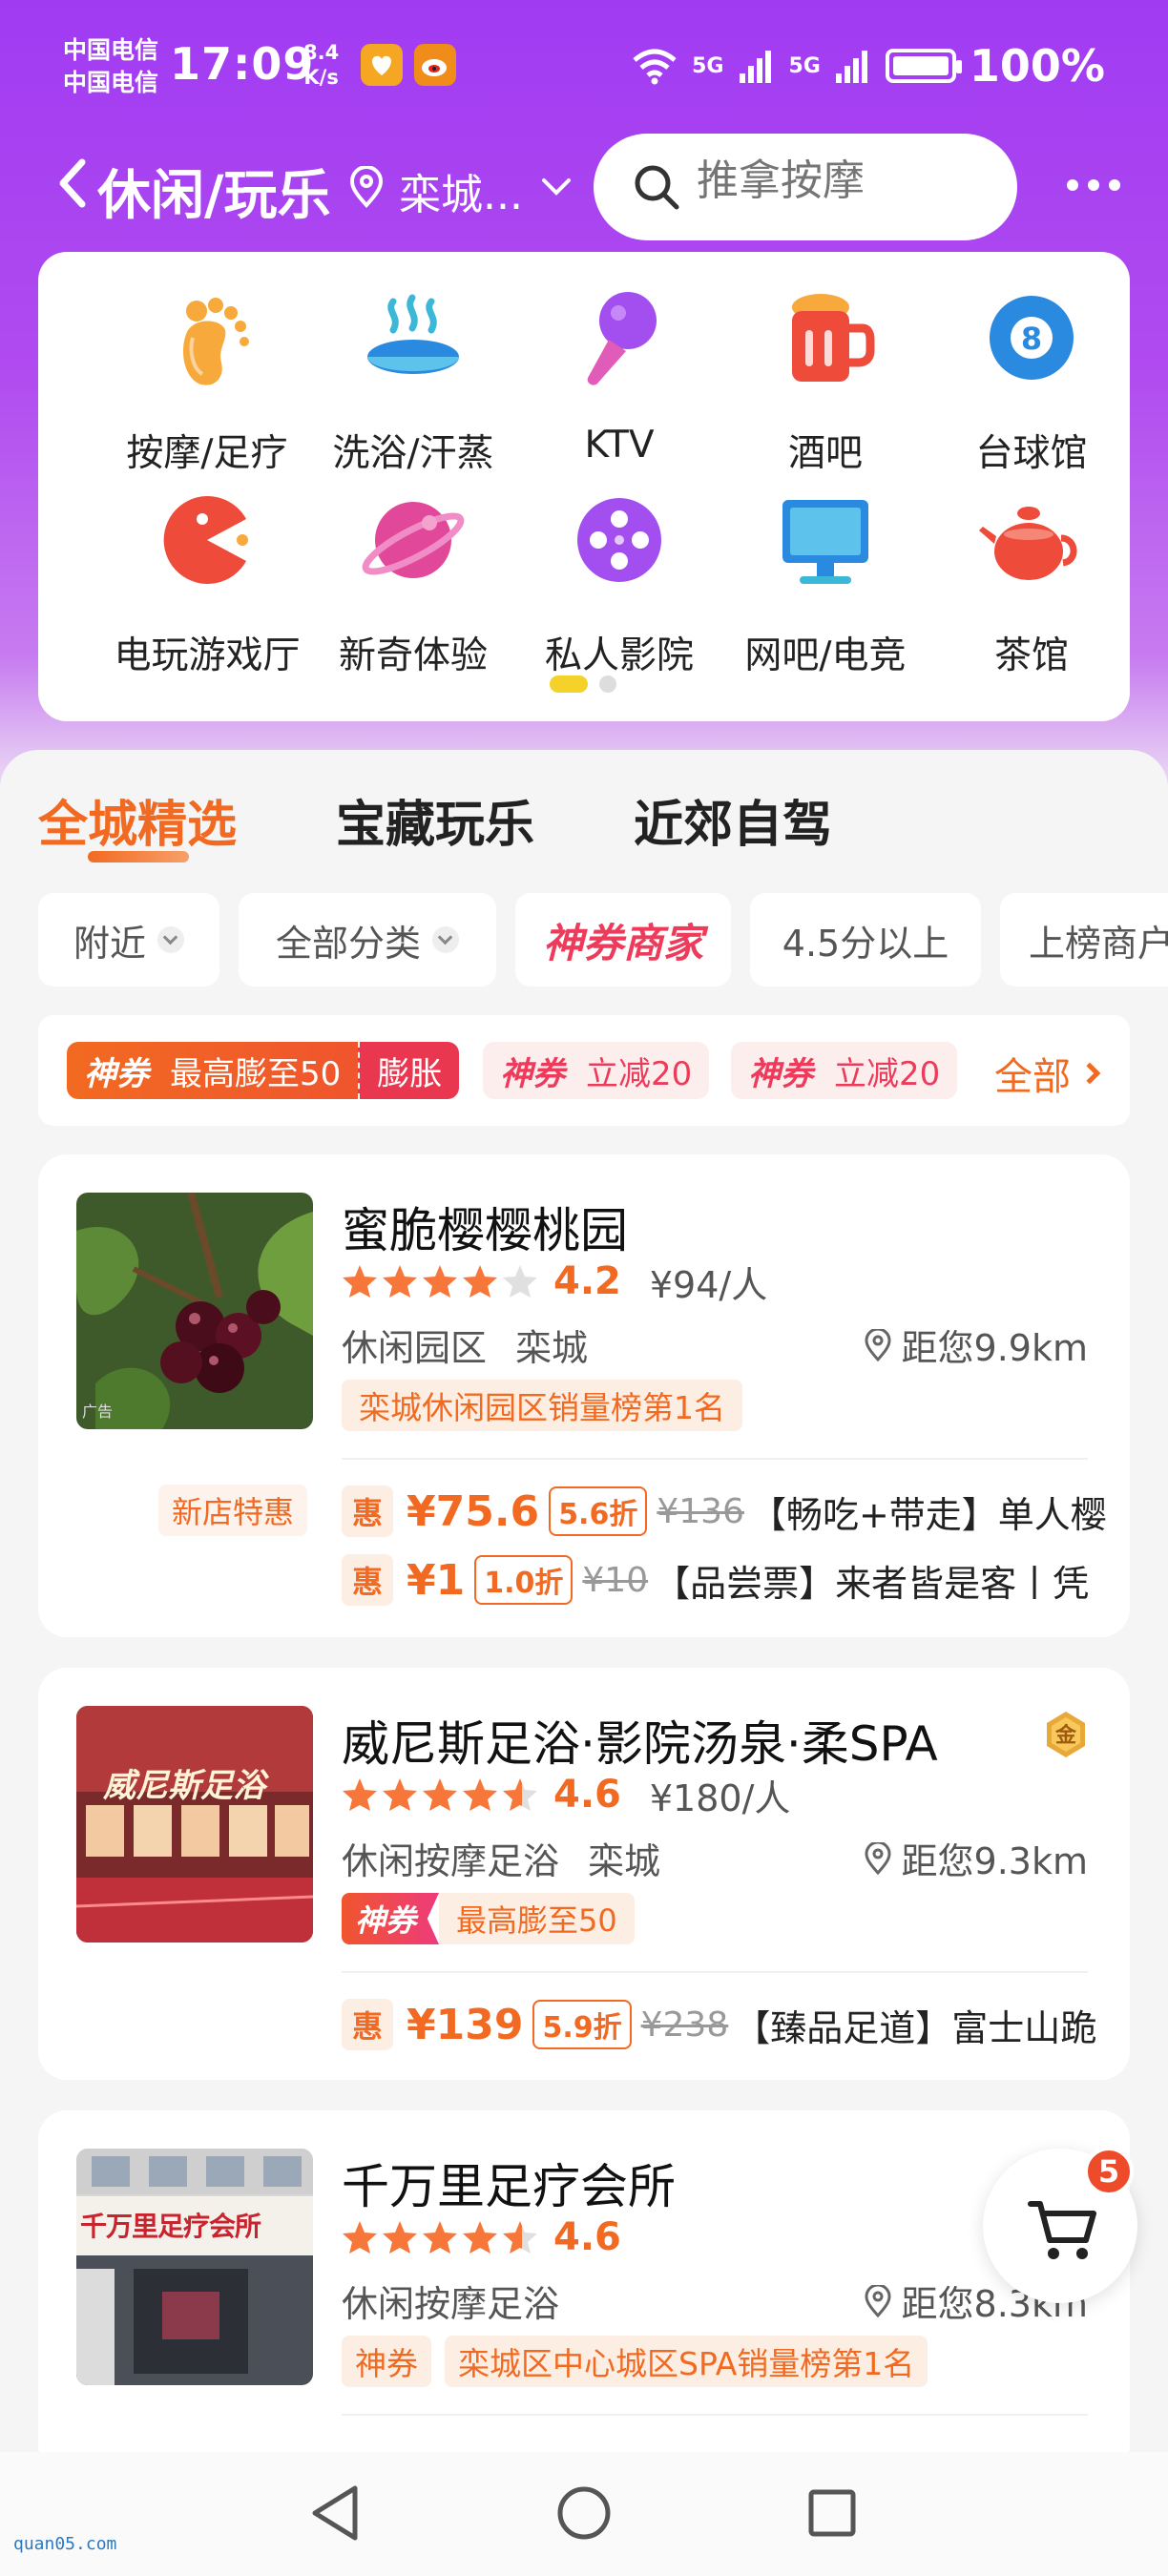 The height and width of the screenshot is (2576, 1168). What do you see at coordinates (1109, 2171) in the screenshot?
I see `cart-count-badge: 5` at bounding box center [1109, 2171].